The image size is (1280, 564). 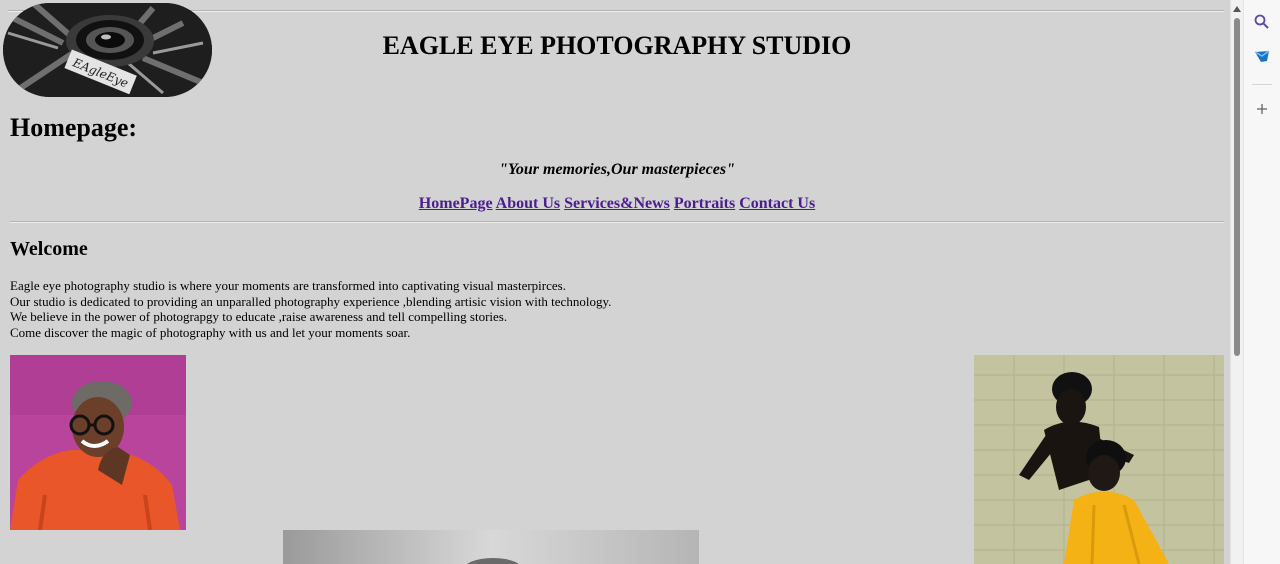 I want to click on nav-link-about-us: About Us, so click(x=528, y=203).